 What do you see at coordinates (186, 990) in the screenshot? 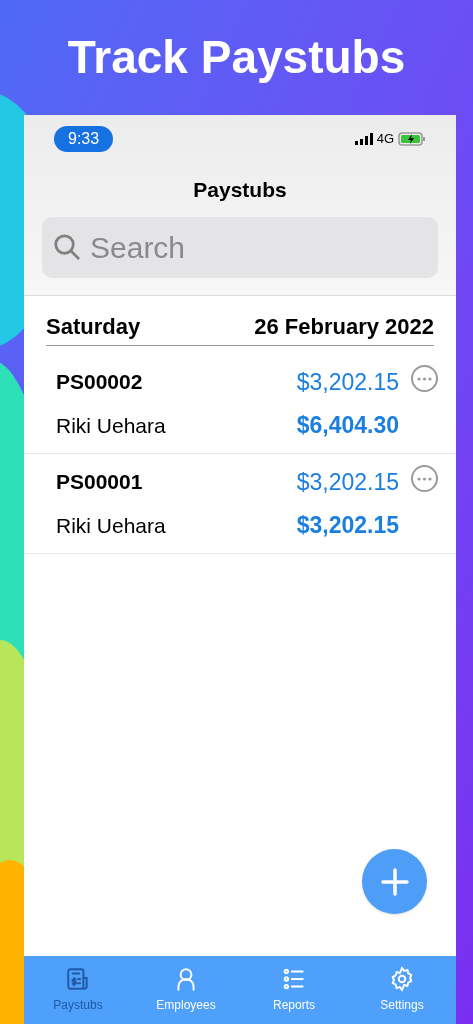
I see `tab: Employees` at bounding box center [186, 990].